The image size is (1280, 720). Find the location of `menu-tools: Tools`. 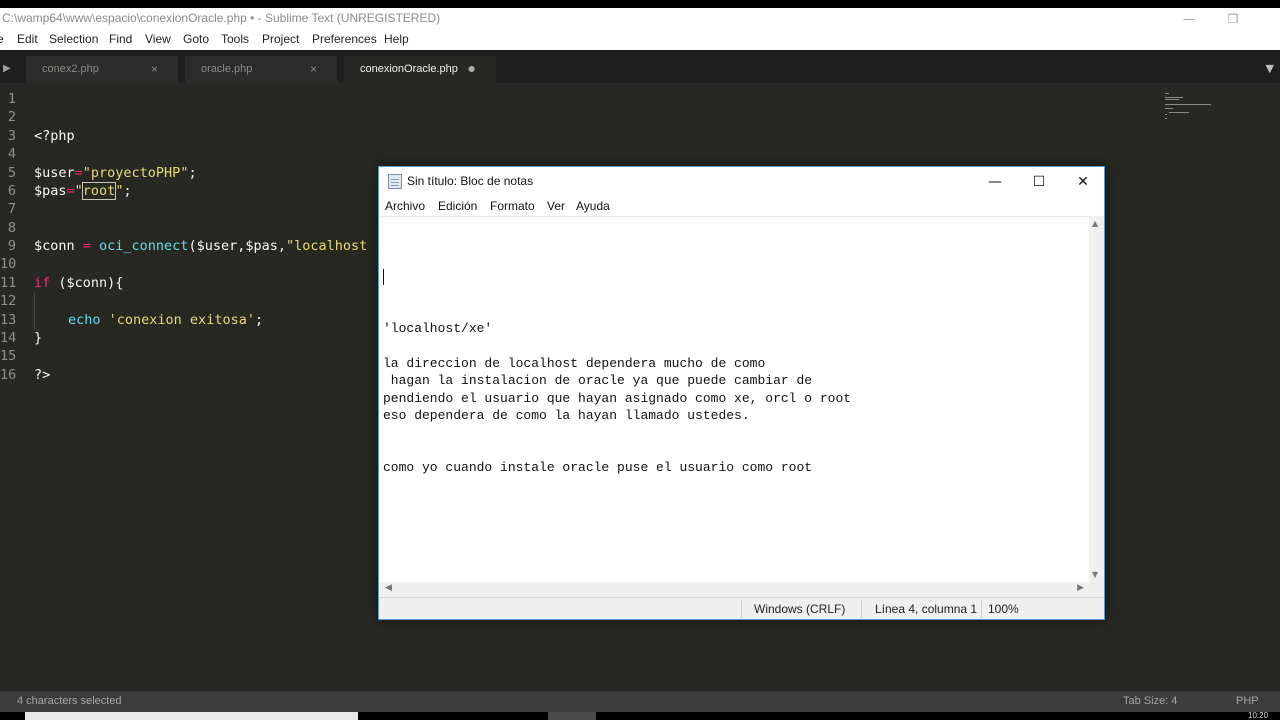

menu-tools: Tools is located at coordinates (235, 39).